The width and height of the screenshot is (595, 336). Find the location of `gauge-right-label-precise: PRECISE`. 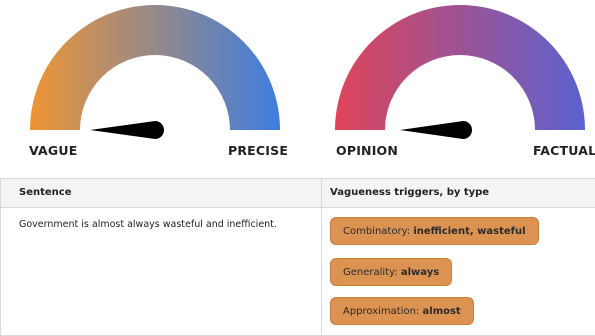

gauge-right-label-precise: PRECISE is located at coordinates (258, 150).